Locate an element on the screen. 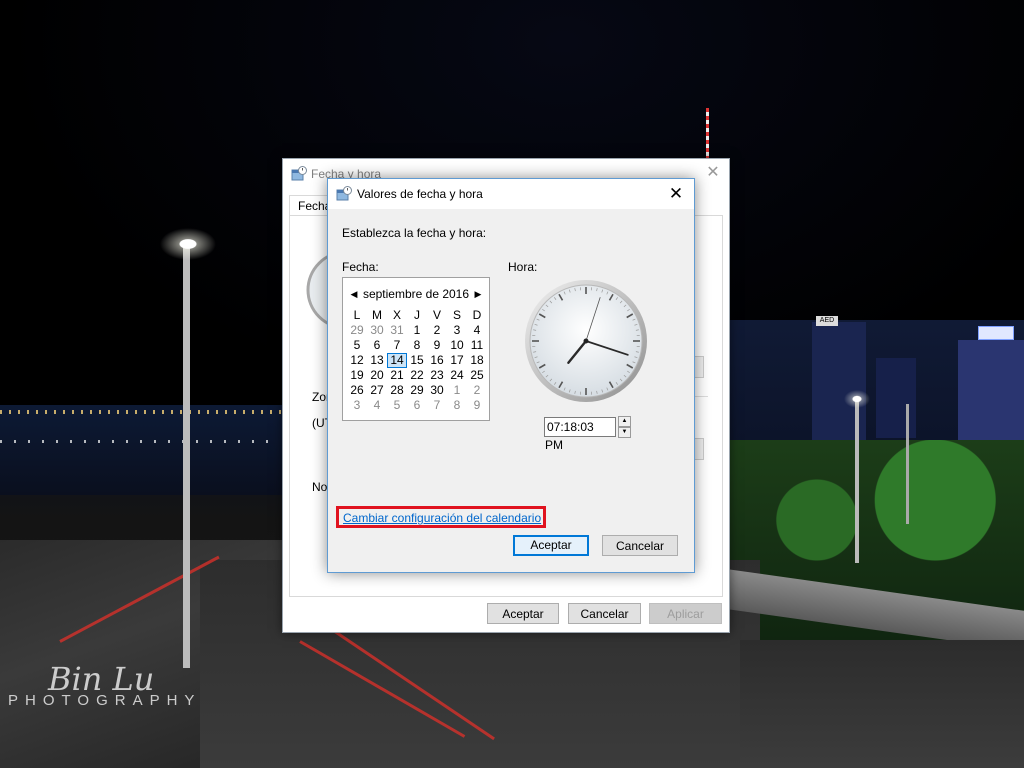 This screenshot has width=1024, height=768. cancel-button: Cancelar is located at coordinates (640, 545).